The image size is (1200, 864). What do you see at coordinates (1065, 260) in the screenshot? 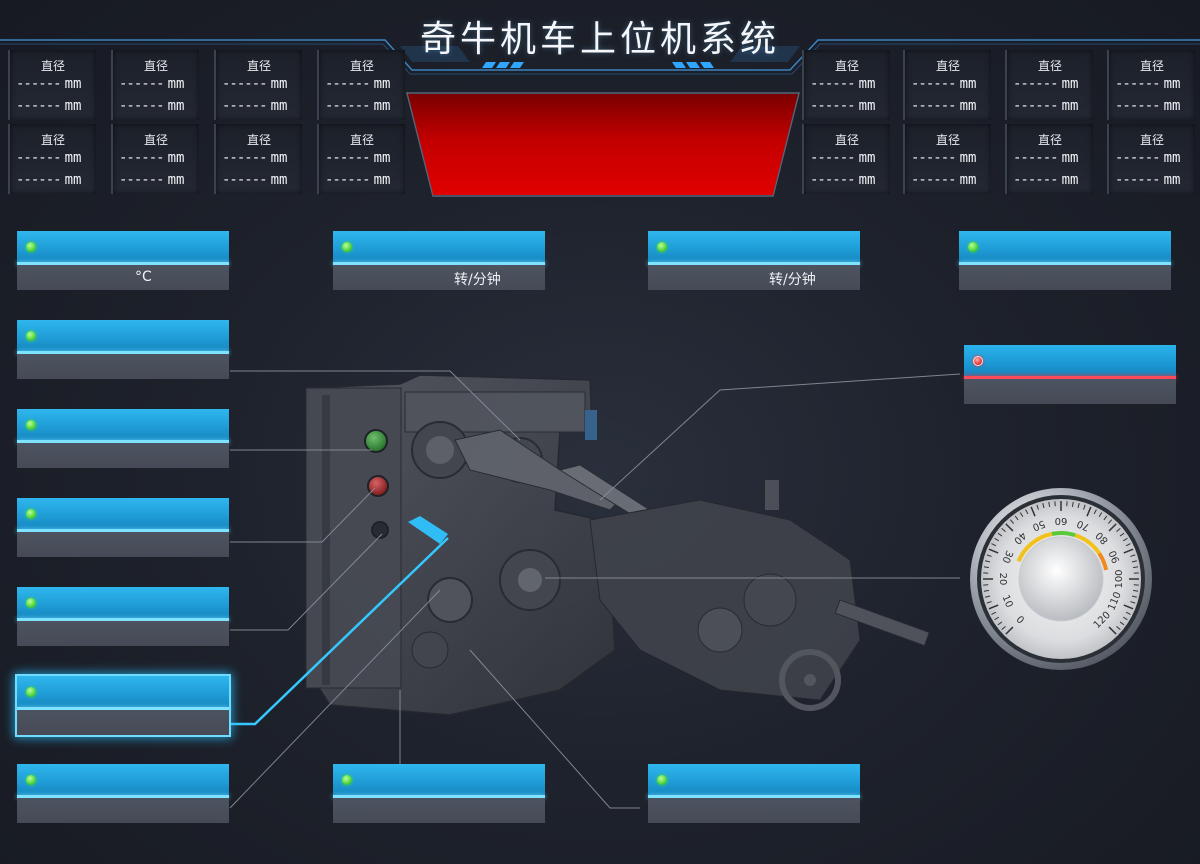
I see `panel-top-right` at bounding box center [1065, 260].